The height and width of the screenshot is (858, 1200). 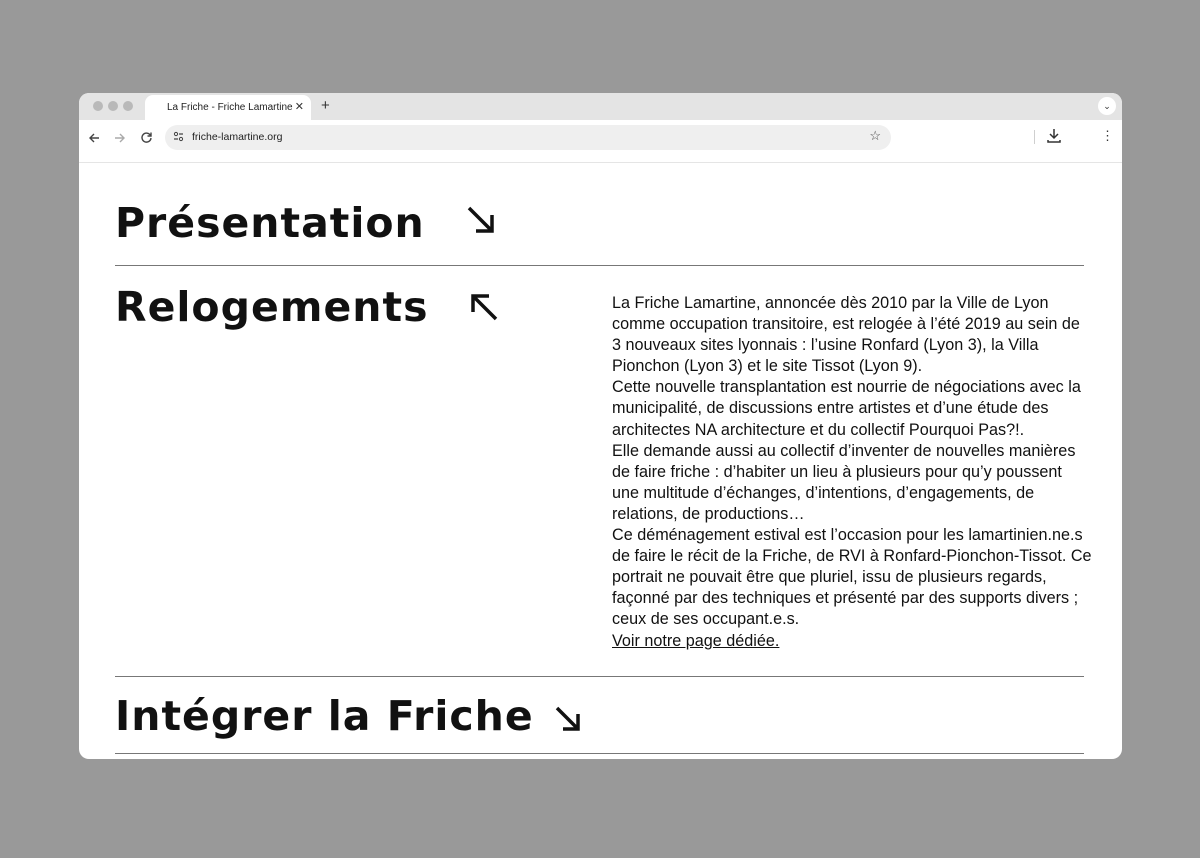 I want to click on address-bar: friche-lamartine.org ☆, so click(x=528, y=137).